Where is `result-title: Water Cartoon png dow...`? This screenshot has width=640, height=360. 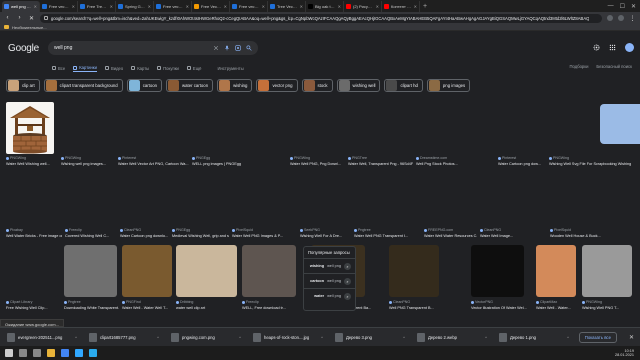 result-title: Water Cartoon png dow... is located at coordinates (522, 164).